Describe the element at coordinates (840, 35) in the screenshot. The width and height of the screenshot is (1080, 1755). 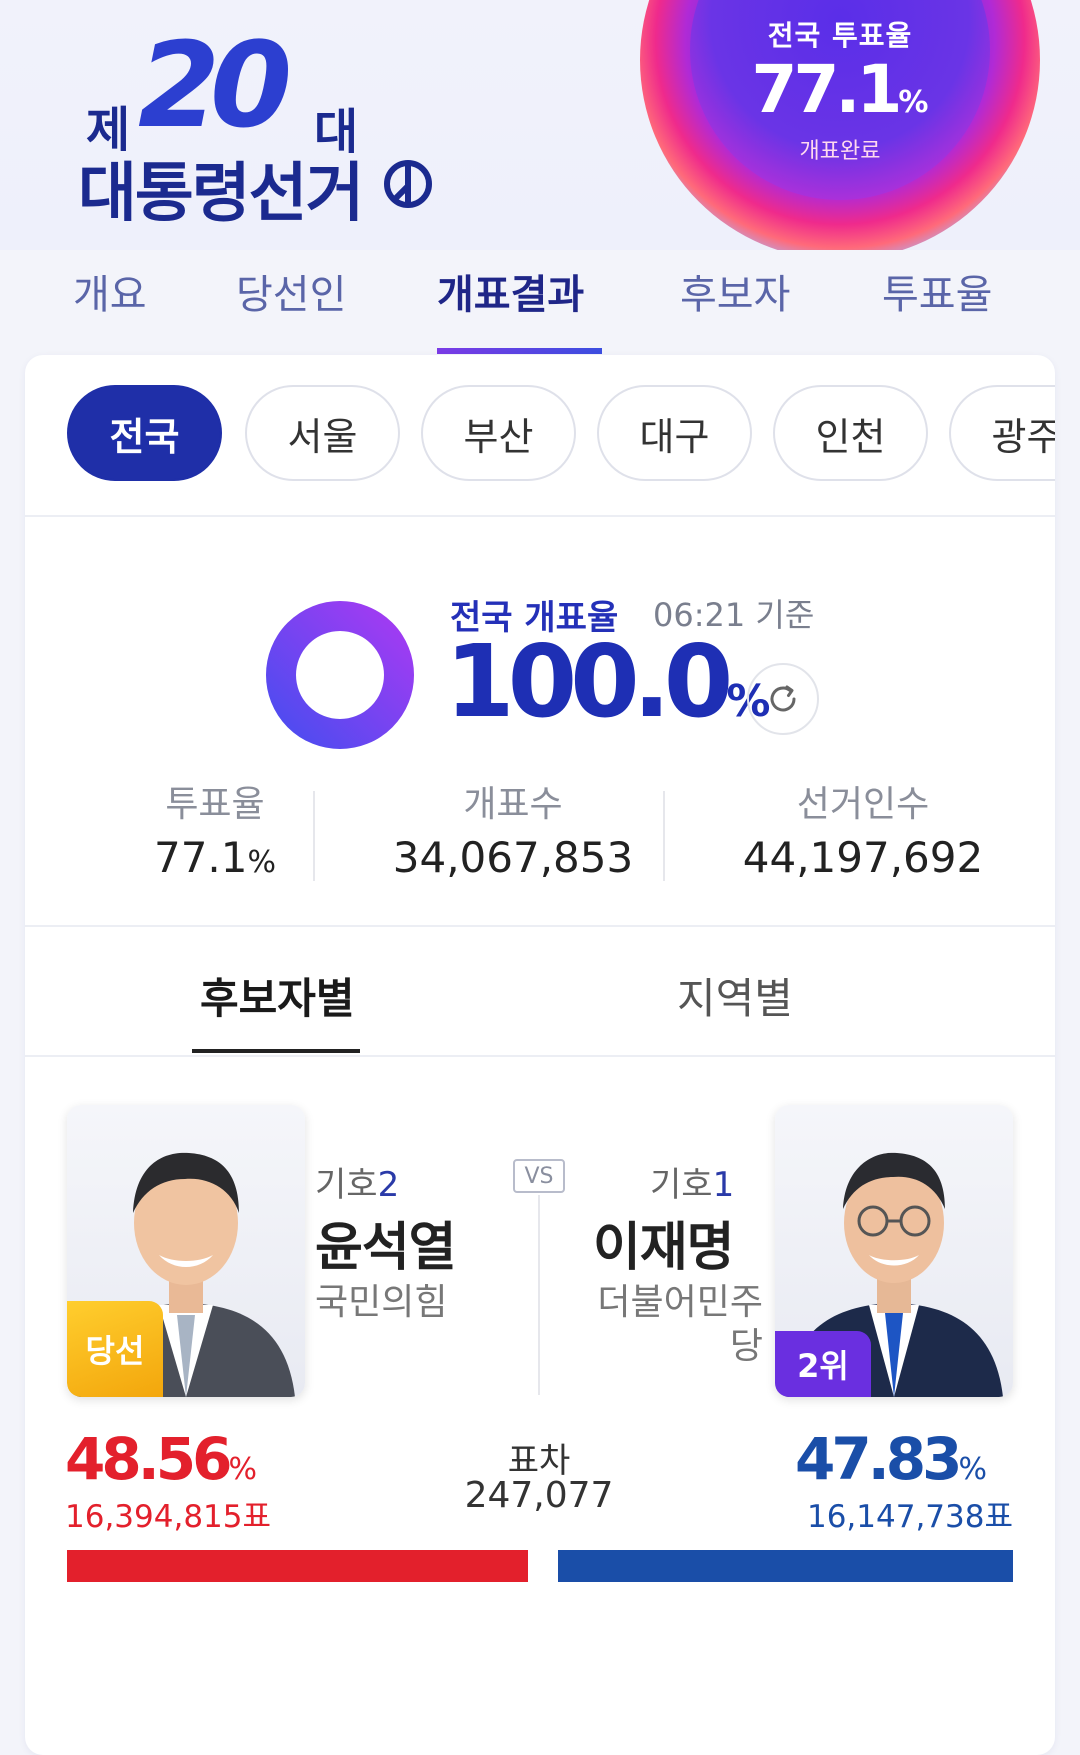
I see `turnout-label: 전국 투표율` at that location.